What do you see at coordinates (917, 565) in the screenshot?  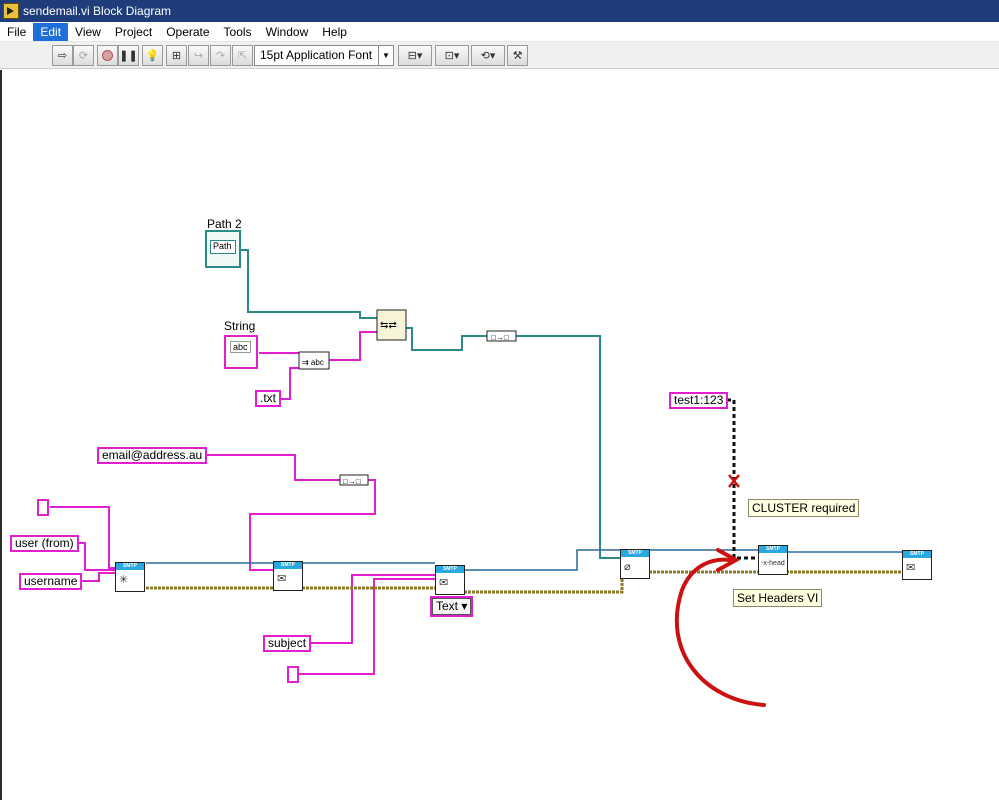 I see `smtp-send-node: SMTP ✉` at bounding box center [917, 565].